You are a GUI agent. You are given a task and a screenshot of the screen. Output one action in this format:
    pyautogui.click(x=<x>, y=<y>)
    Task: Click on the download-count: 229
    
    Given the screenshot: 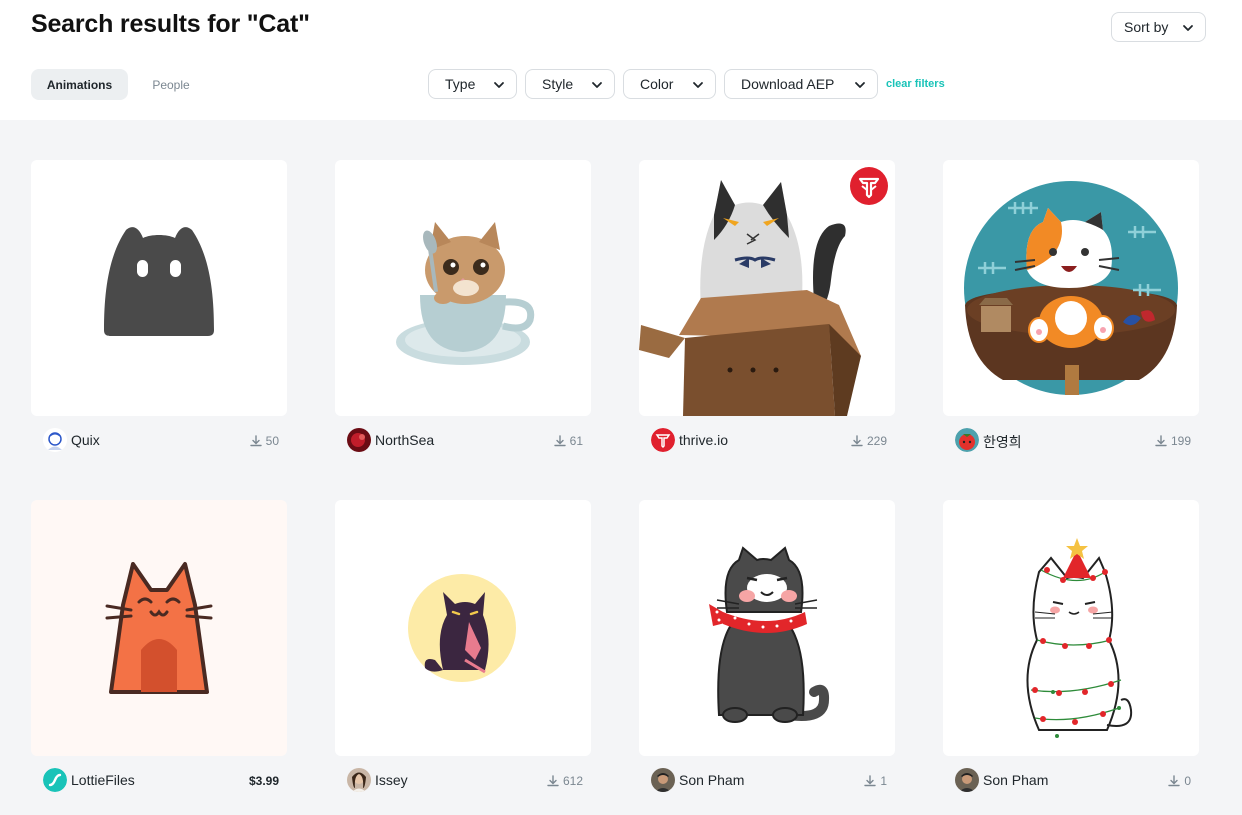 What is the action you would take?
    pyautogui.click(x=869, y=441)
    